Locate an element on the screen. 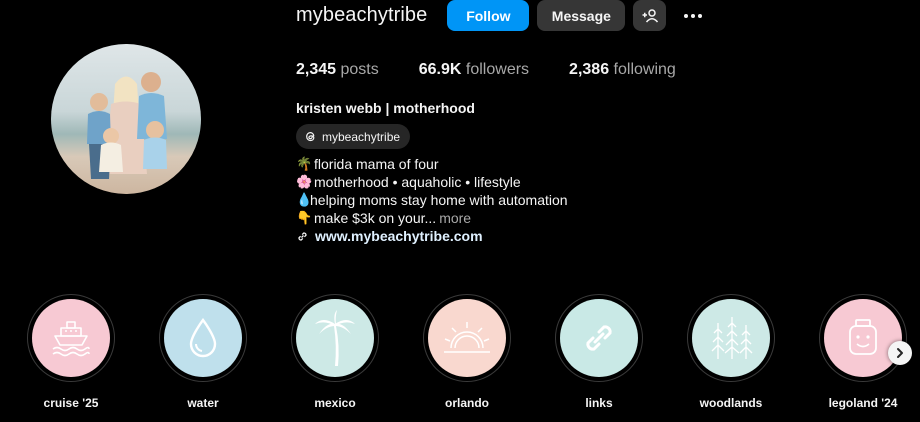  threads-badge: mybeachytribe is located at coordinates (353, 136).